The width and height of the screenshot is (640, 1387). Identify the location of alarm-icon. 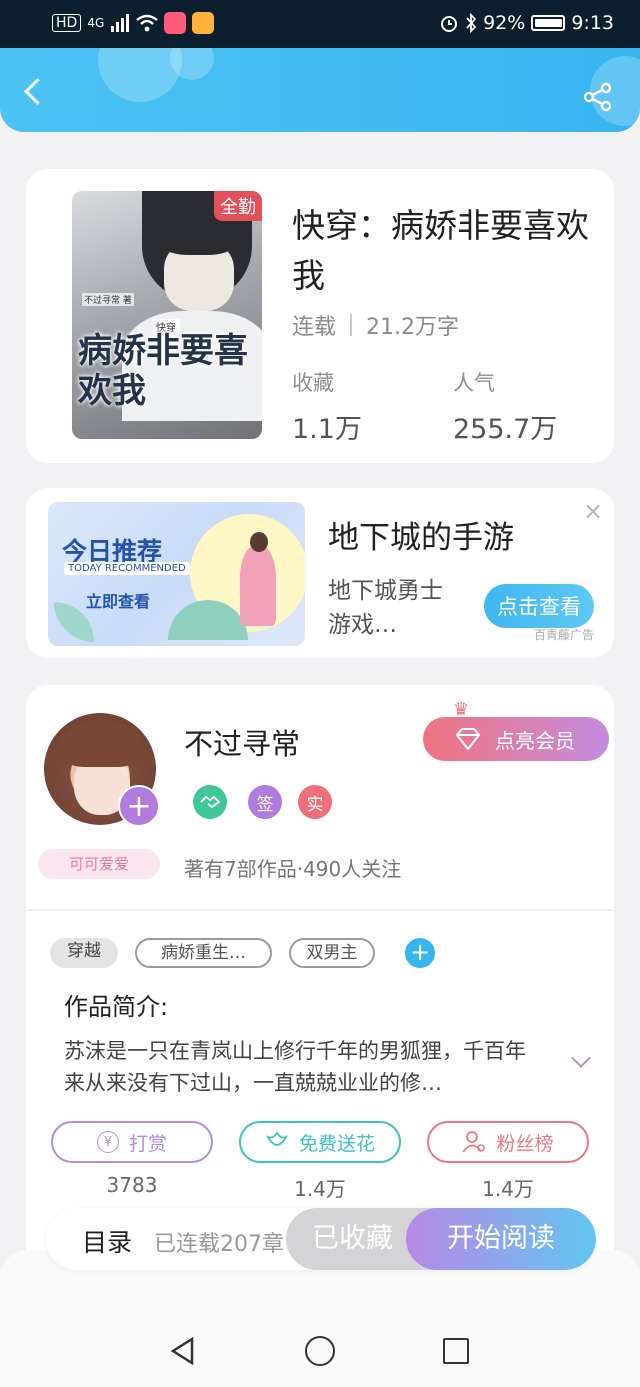
(449, 24).